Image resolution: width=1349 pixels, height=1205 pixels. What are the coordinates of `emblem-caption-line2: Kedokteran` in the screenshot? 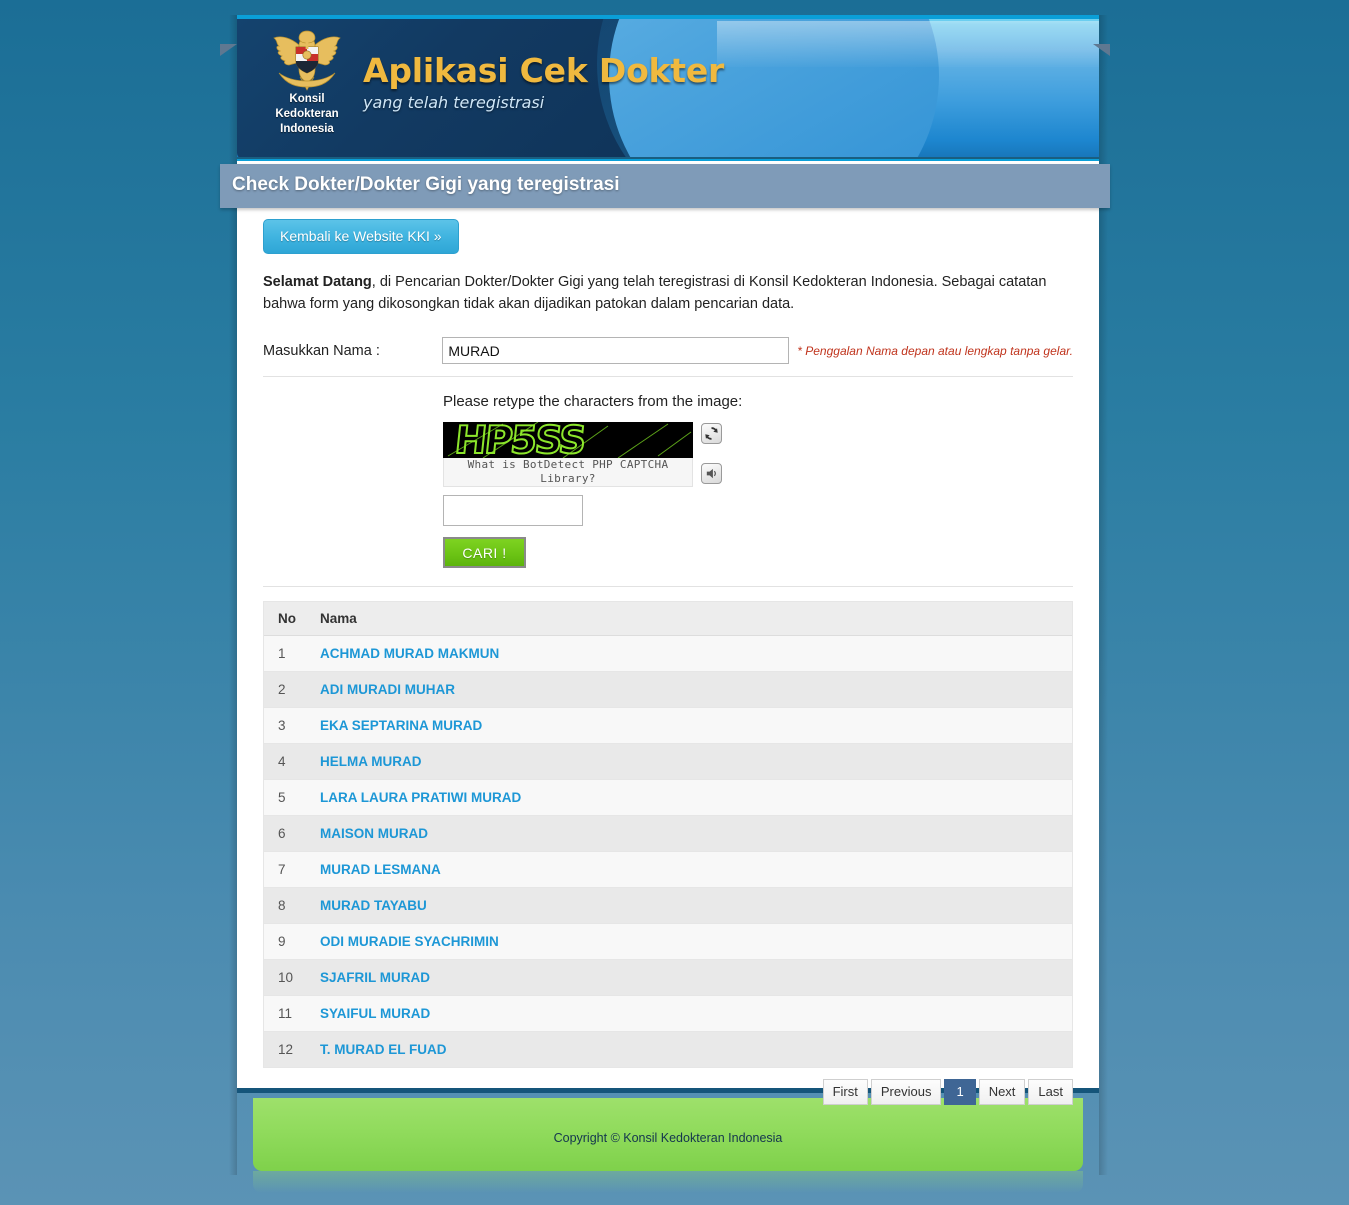 It's located at (307, 114).